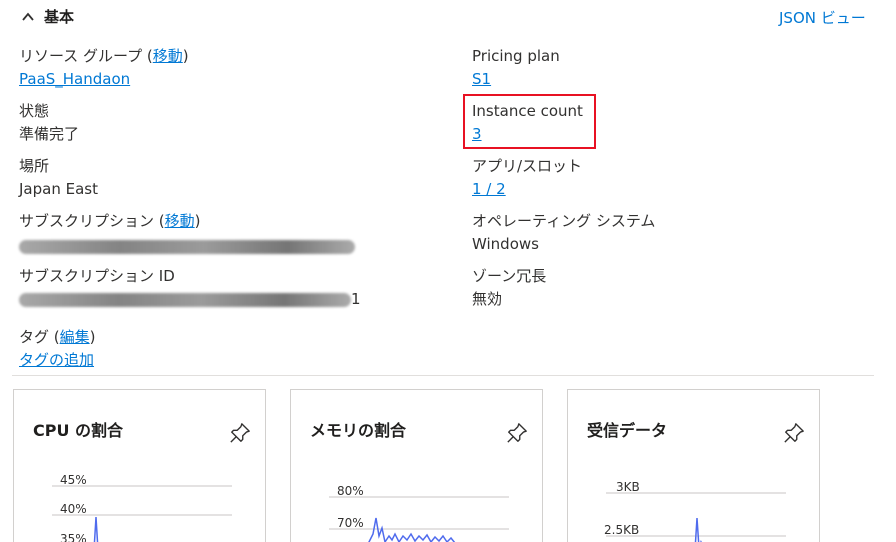 This screenshot has height=542, width=896. I want to click on tags-property: タグ (編集) タグの追加, so click(57, 349).